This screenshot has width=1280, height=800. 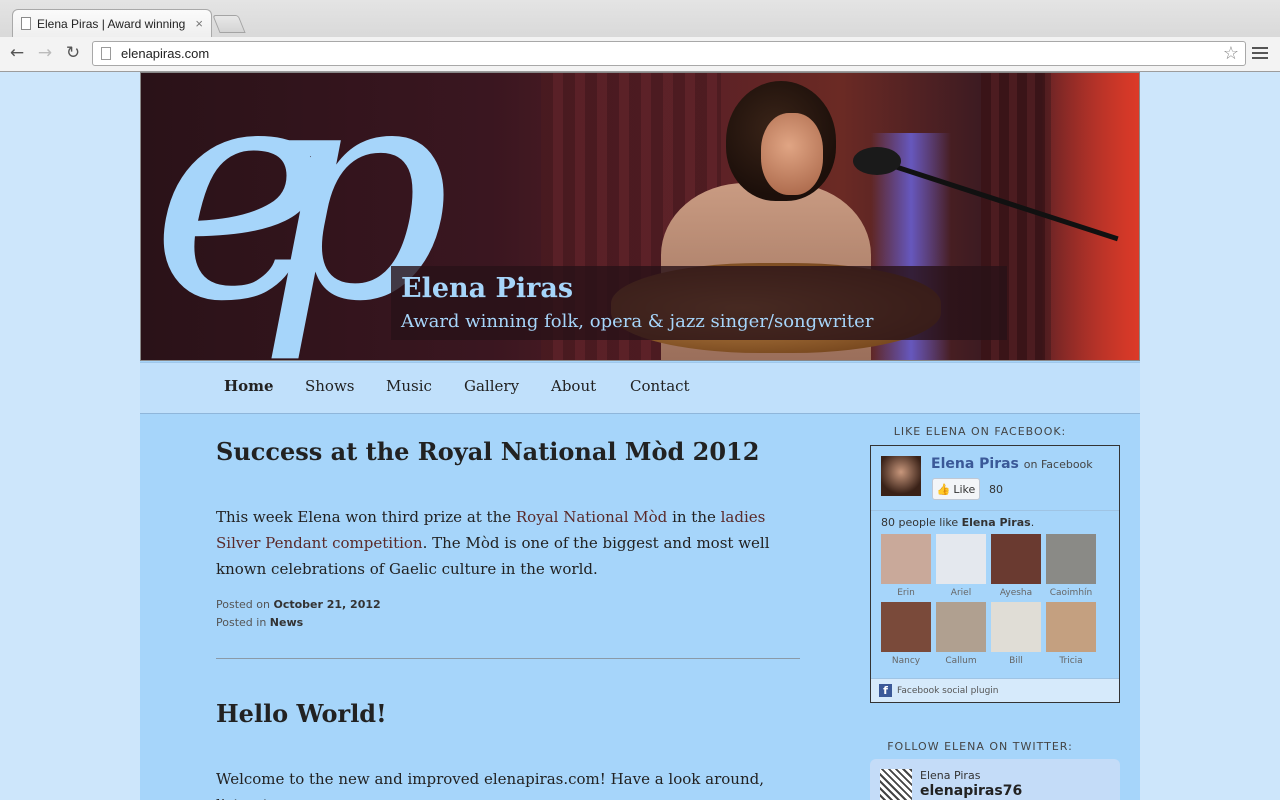 What do you see at coordinates (1016, 661) in the screenshot?
I see `friend-name: Bill` at bounding box center [1016, 661].